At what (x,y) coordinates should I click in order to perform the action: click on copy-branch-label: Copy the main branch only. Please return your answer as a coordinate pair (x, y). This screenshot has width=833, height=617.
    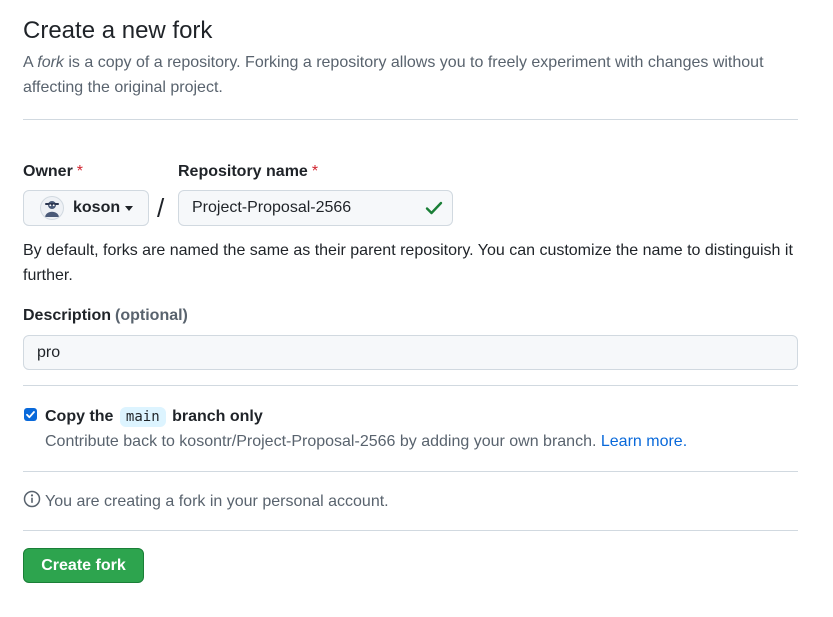
    Looking at the image, I should click on (154, 417).